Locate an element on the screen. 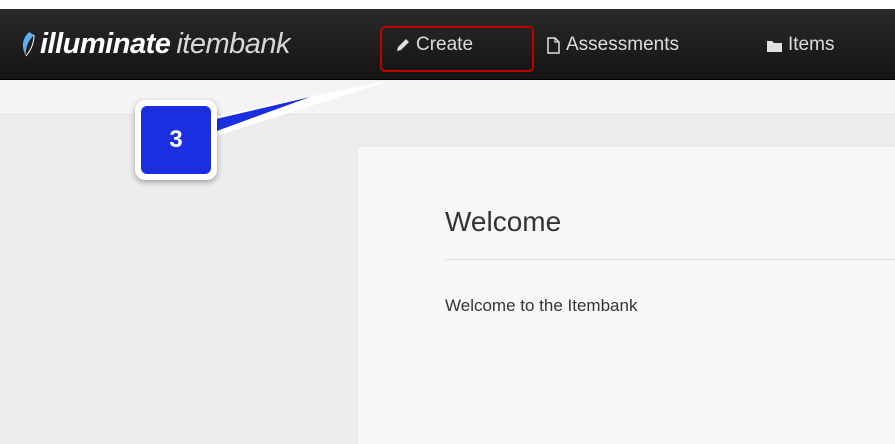  callout-pointer is located at coordinates (298, 109).